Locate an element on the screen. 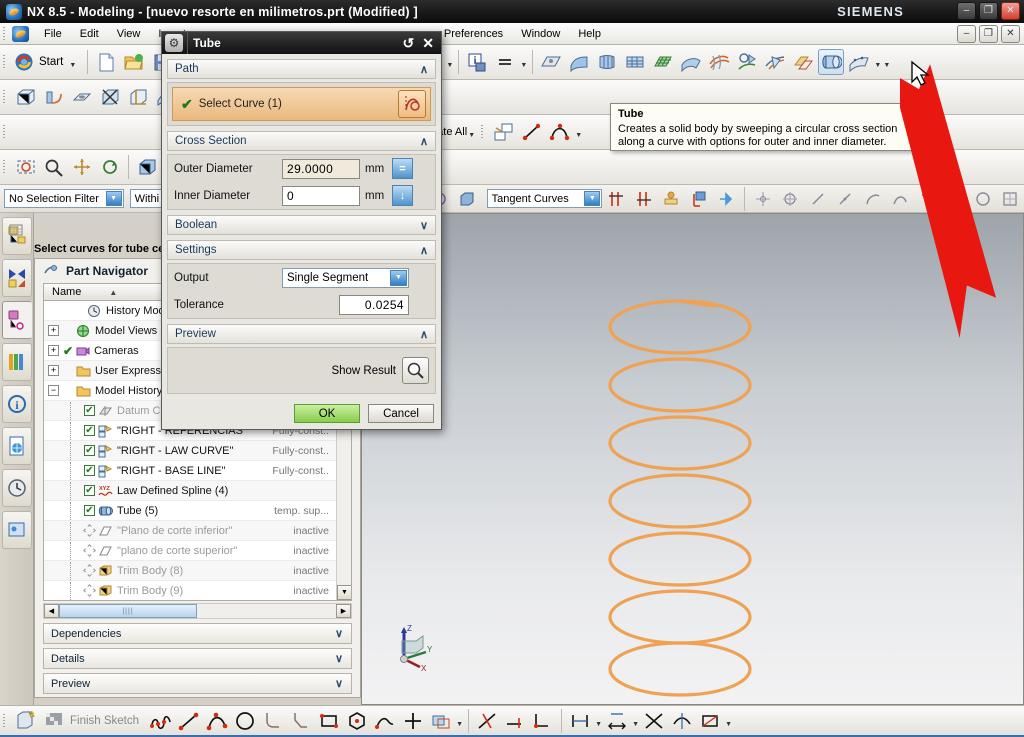 The width and height of the screenshot is (1024, 737). sketch-point-icon is located at coordinates (413, 721).